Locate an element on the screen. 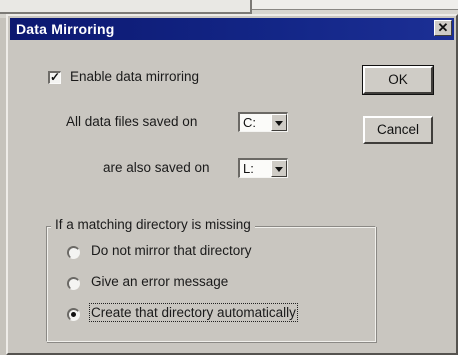  dialog-title: Data Mirroring is located at coordinates (65, 29).